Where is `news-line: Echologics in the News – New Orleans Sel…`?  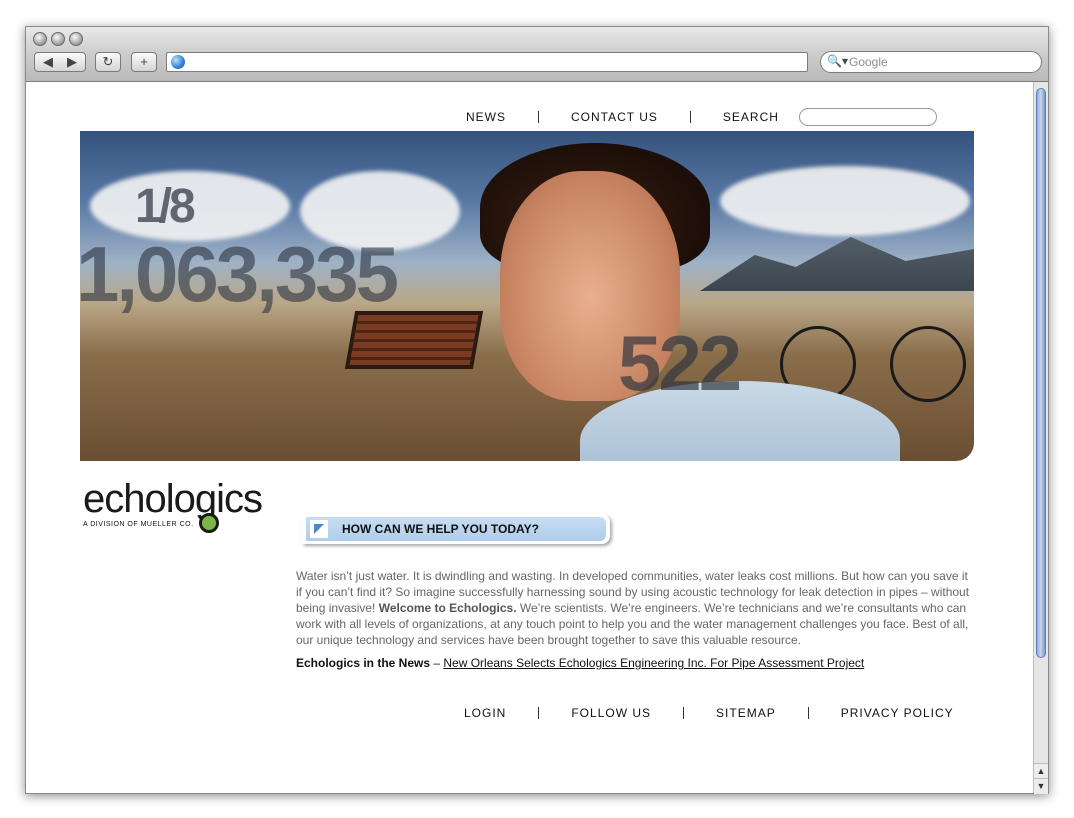 news-line: Echologics in the News – New Orleans Sel… is located at coordinates (580, 663).